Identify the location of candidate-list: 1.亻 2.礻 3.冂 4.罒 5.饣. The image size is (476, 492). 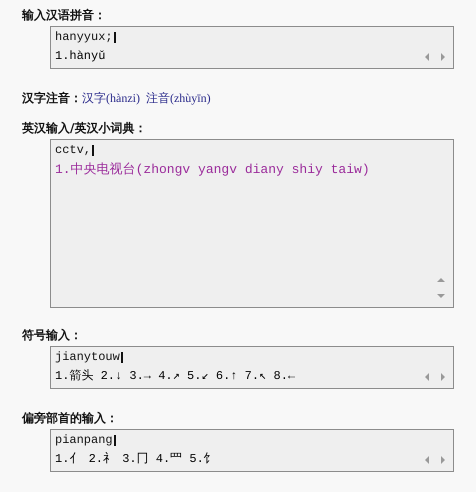
(135, 459).